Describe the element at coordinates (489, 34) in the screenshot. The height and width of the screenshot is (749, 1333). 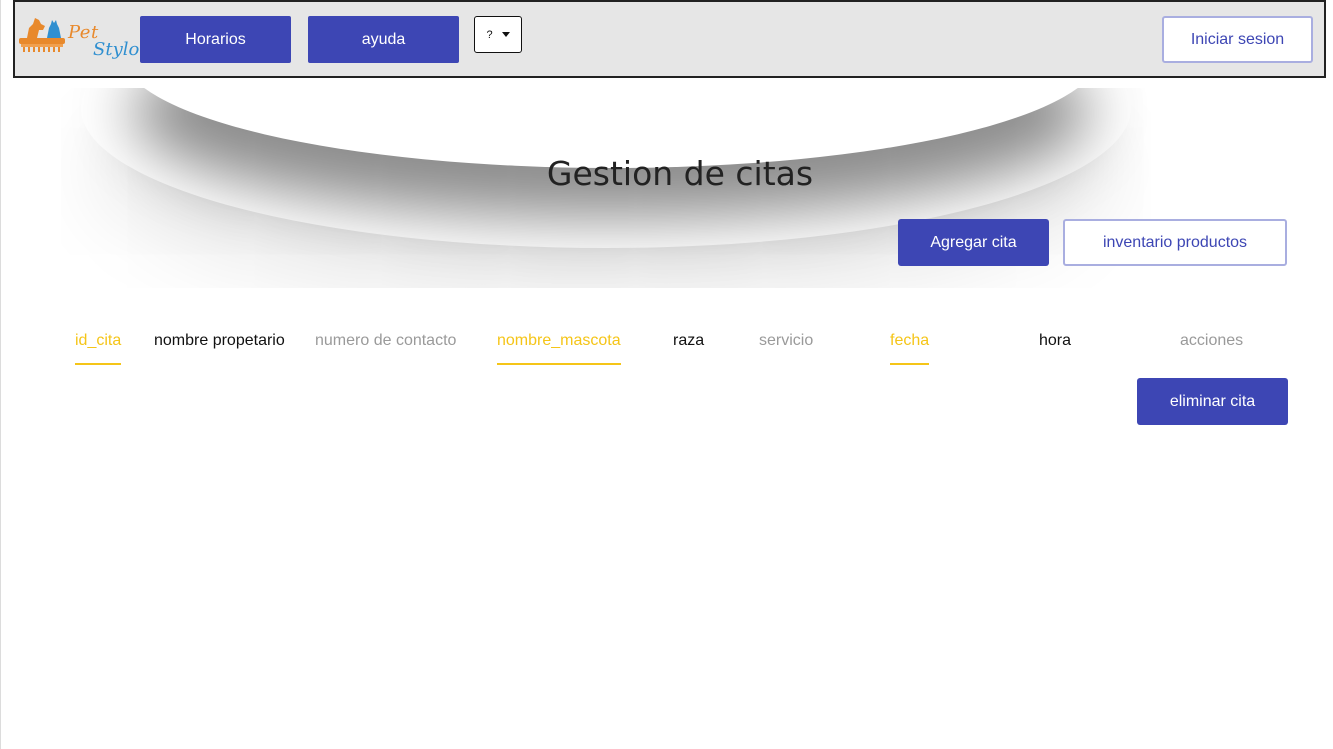
I see `dropdown-value: ?` at that location.